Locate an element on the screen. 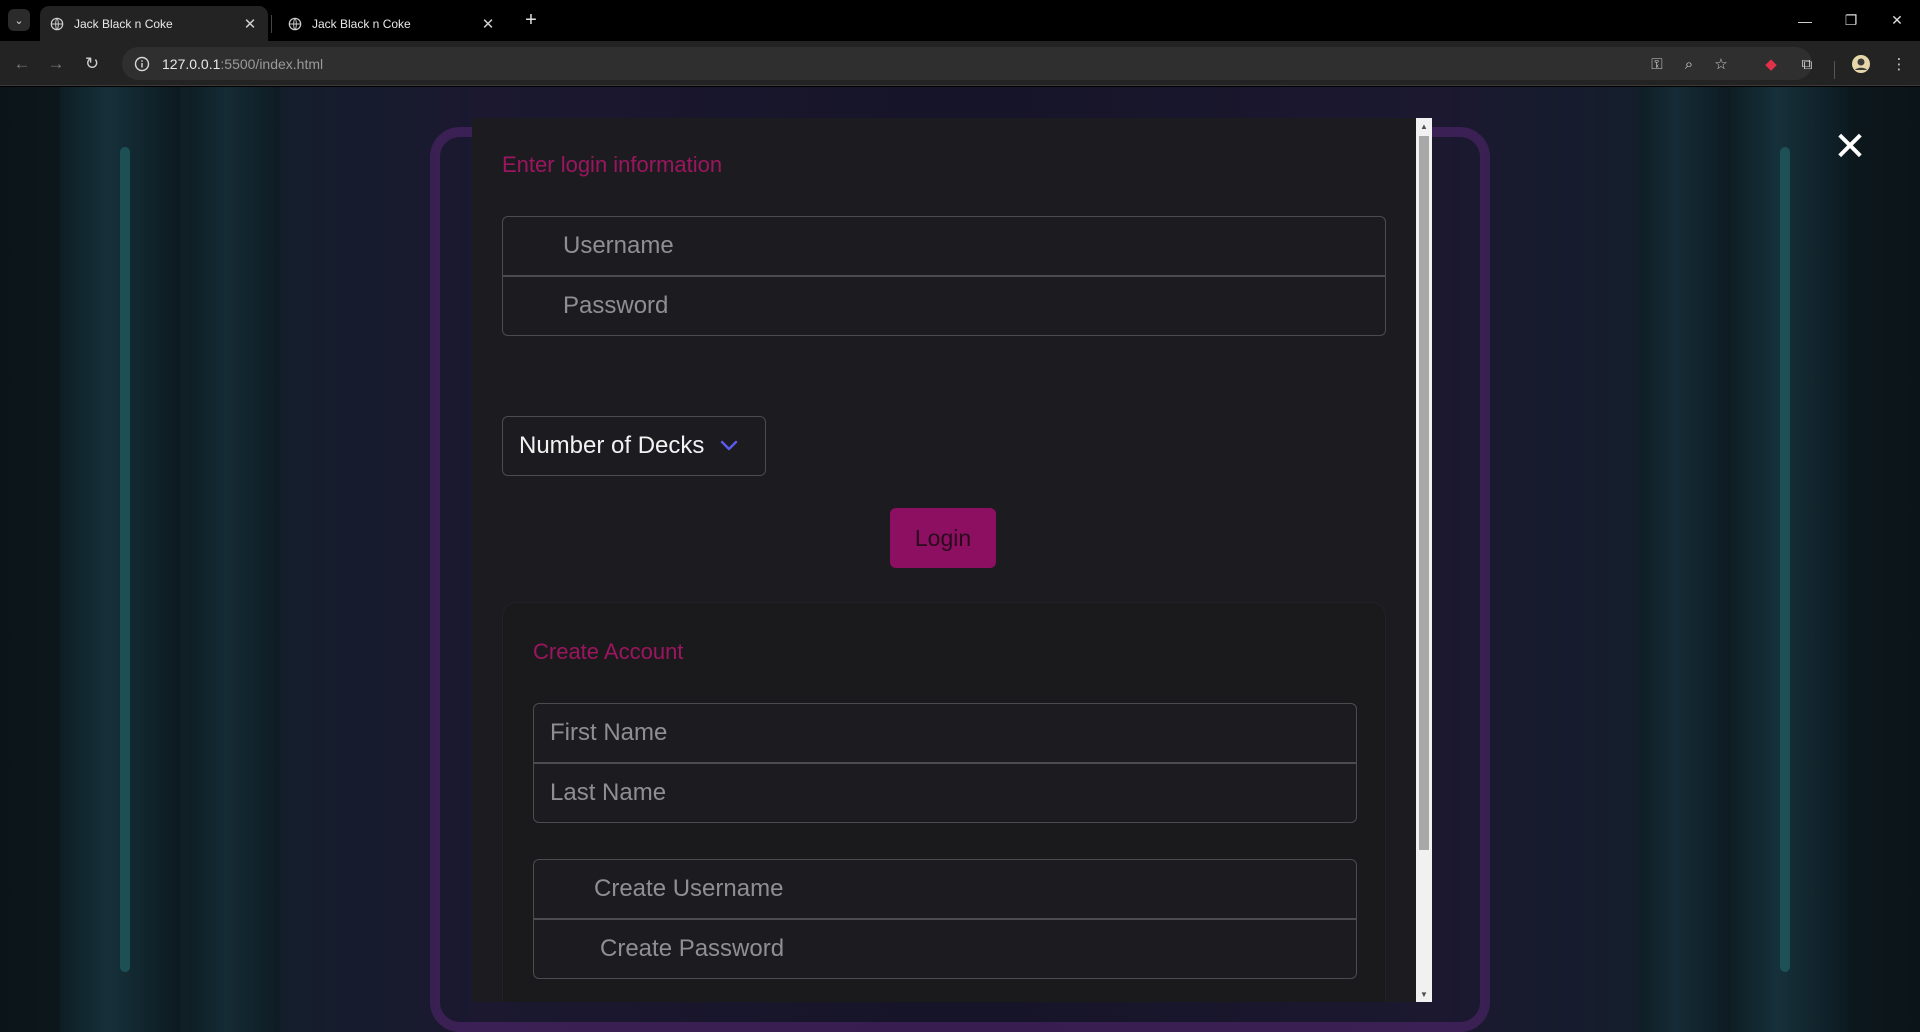 This screenshot has width=1920, height=1032. username-placeholder: Username is located at coordinates (618, 245).